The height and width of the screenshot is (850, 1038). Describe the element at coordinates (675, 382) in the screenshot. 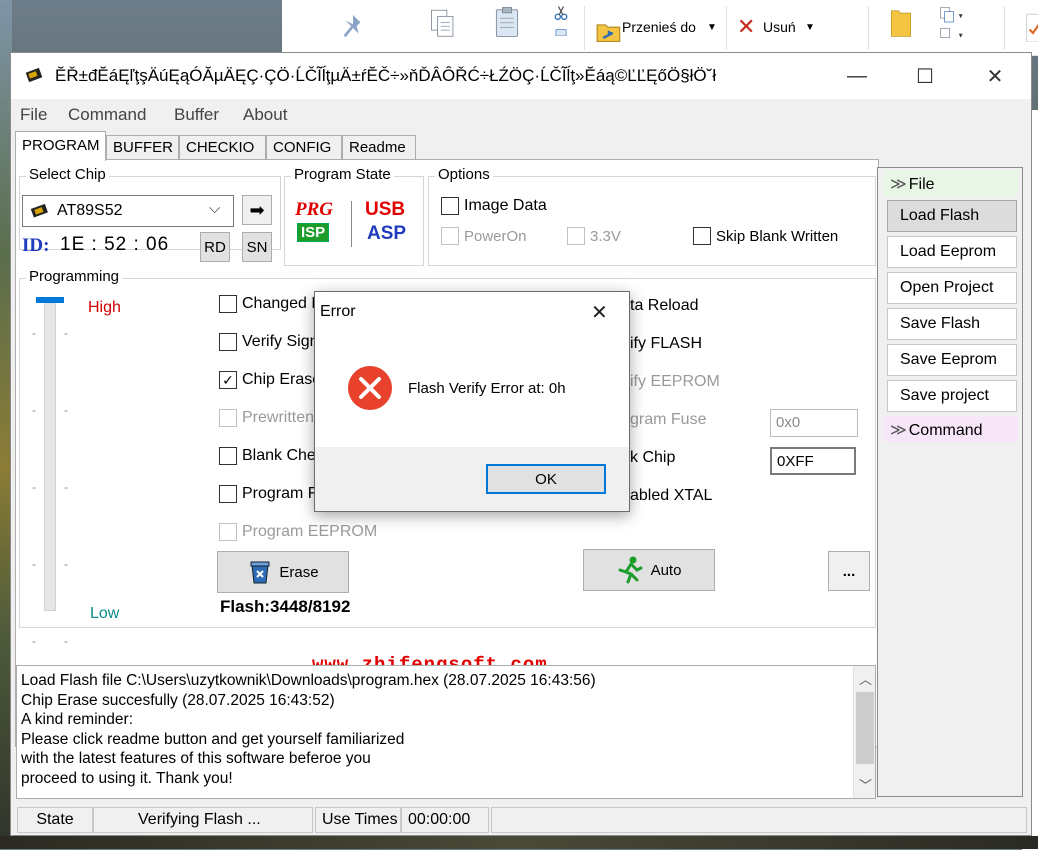

I see `verify-eeprom-label: ify EEPROM` at that location.